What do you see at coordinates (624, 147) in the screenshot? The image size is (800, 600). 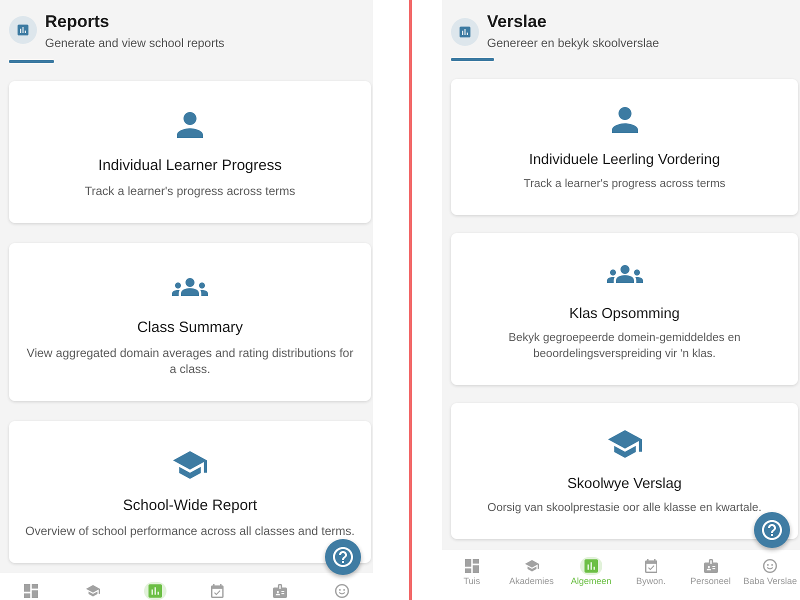 I see `report-card: Individuele Leerling Vordering Track a learner's progress across terms` at bounding box center [624, 147].